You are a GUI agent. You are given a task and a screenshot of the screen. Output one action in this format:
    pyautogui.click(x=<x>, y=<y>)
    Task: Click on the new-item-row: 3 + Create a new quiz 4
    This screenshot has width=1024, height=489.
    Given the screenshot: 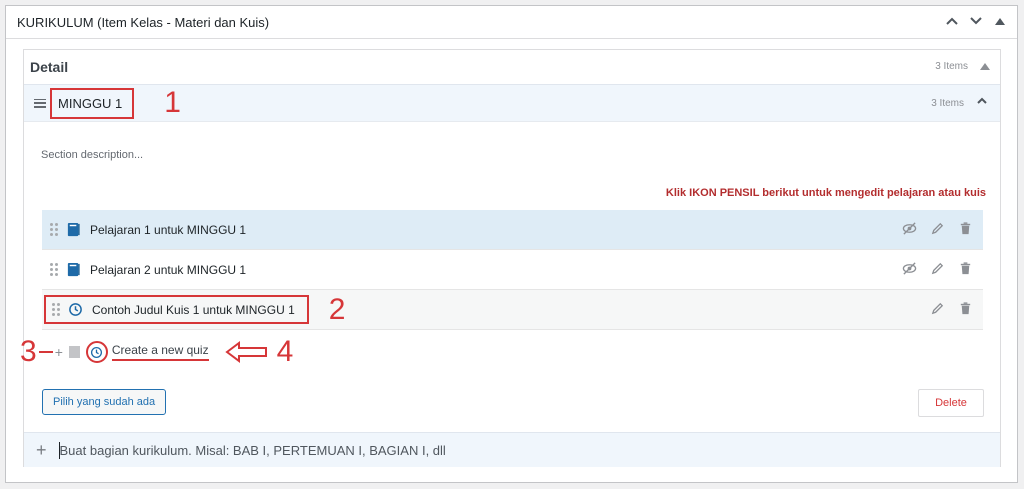 What is the action you would take?
    pyautogui.click(x=501, y=352)
    